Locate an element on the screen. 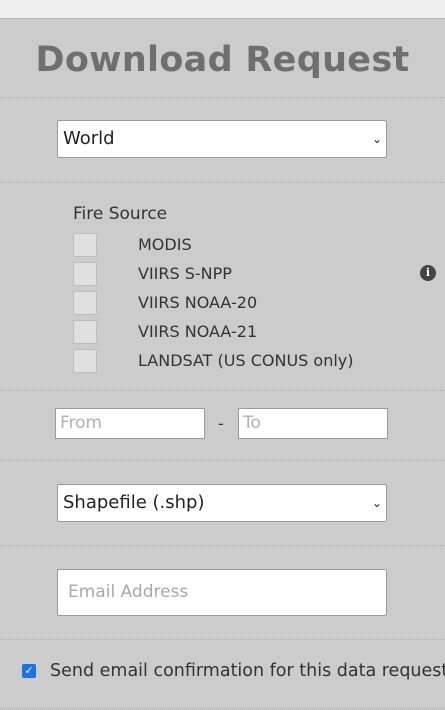 The height and width of the screenshot is (710, 445). option-label: LANDSAT (US CONUS only) is located at coordinates (246, 360).